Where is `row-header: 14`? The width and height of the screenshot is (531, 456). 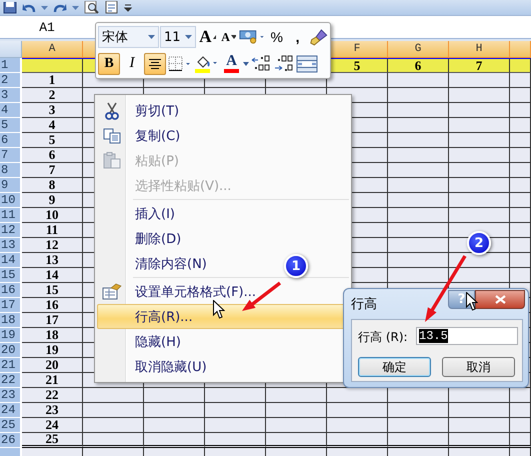 row-header: 14 is located at coordinates (11, 260).